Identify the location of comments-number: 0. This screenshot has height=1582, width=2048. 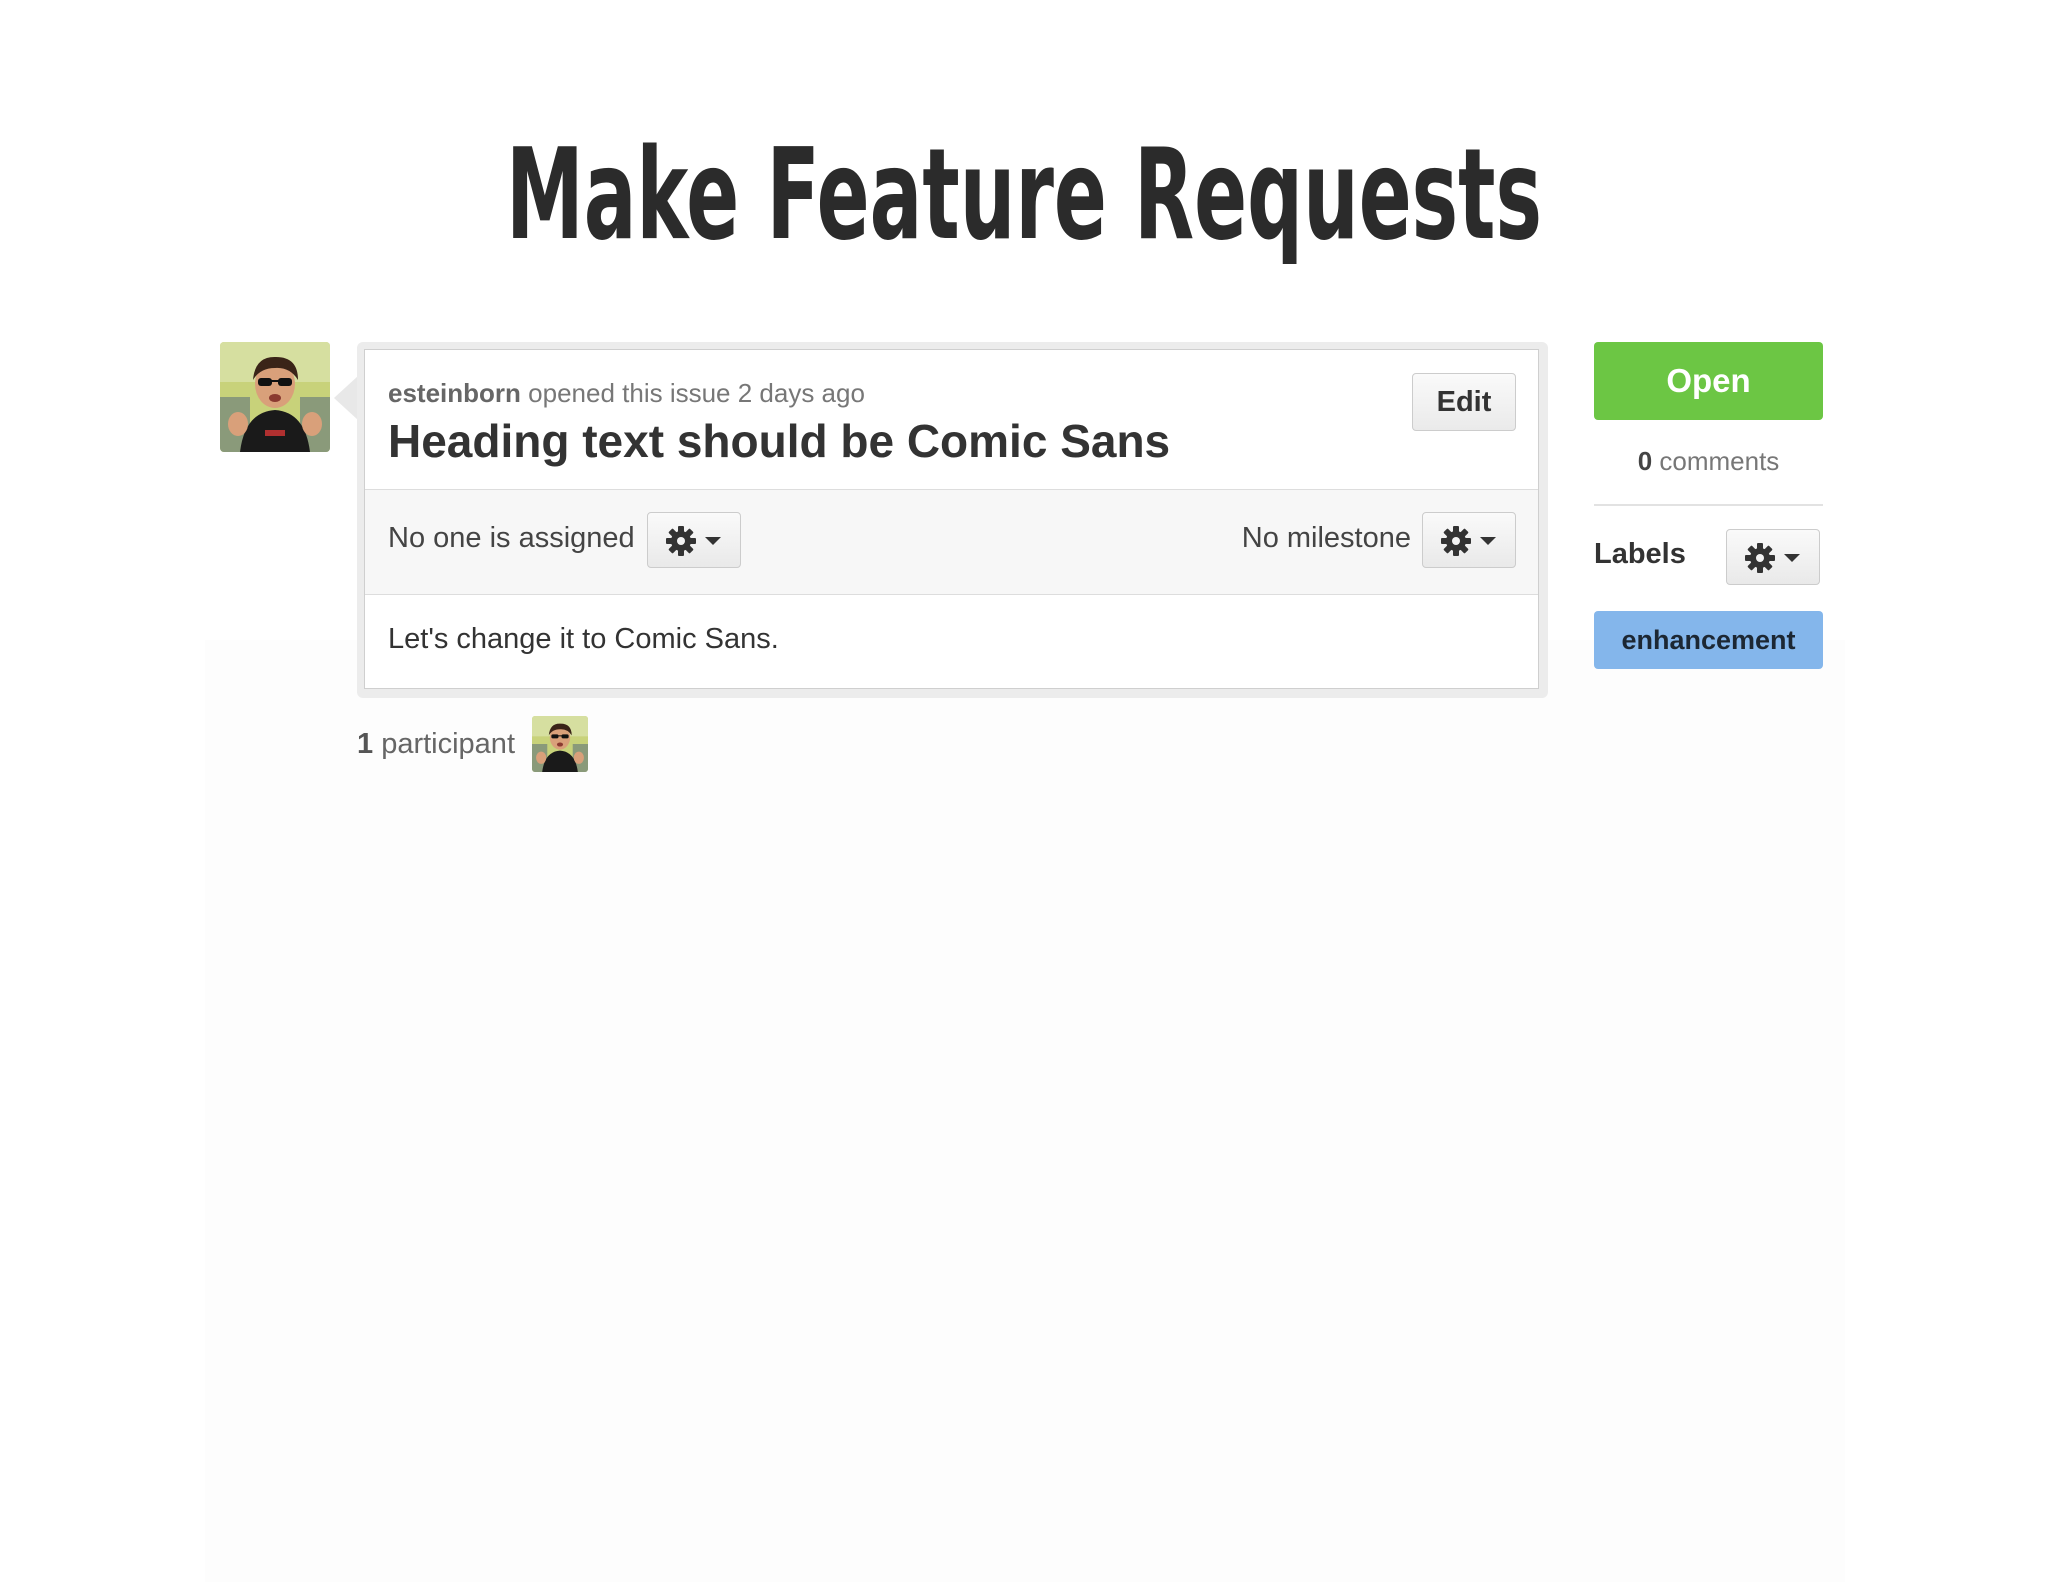
(1645, 461).